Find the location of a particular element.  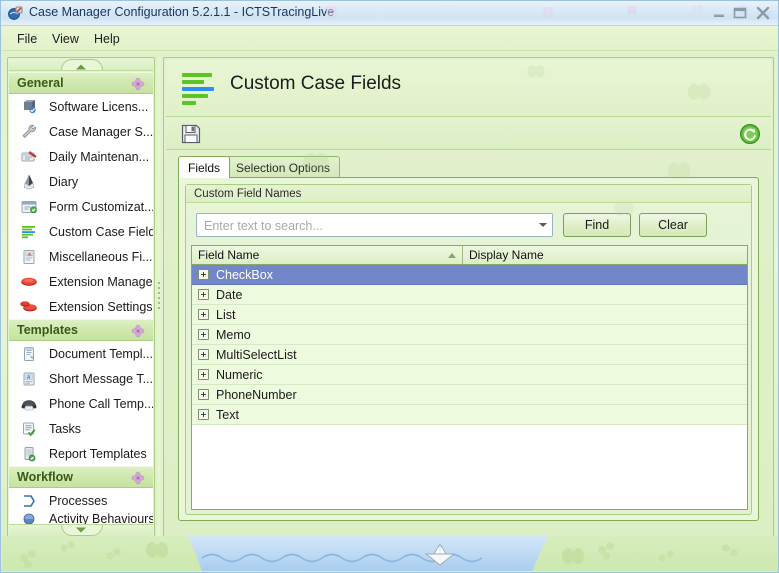

sidebar-group-header-templates: Templates is located at coordinates (81, 330).